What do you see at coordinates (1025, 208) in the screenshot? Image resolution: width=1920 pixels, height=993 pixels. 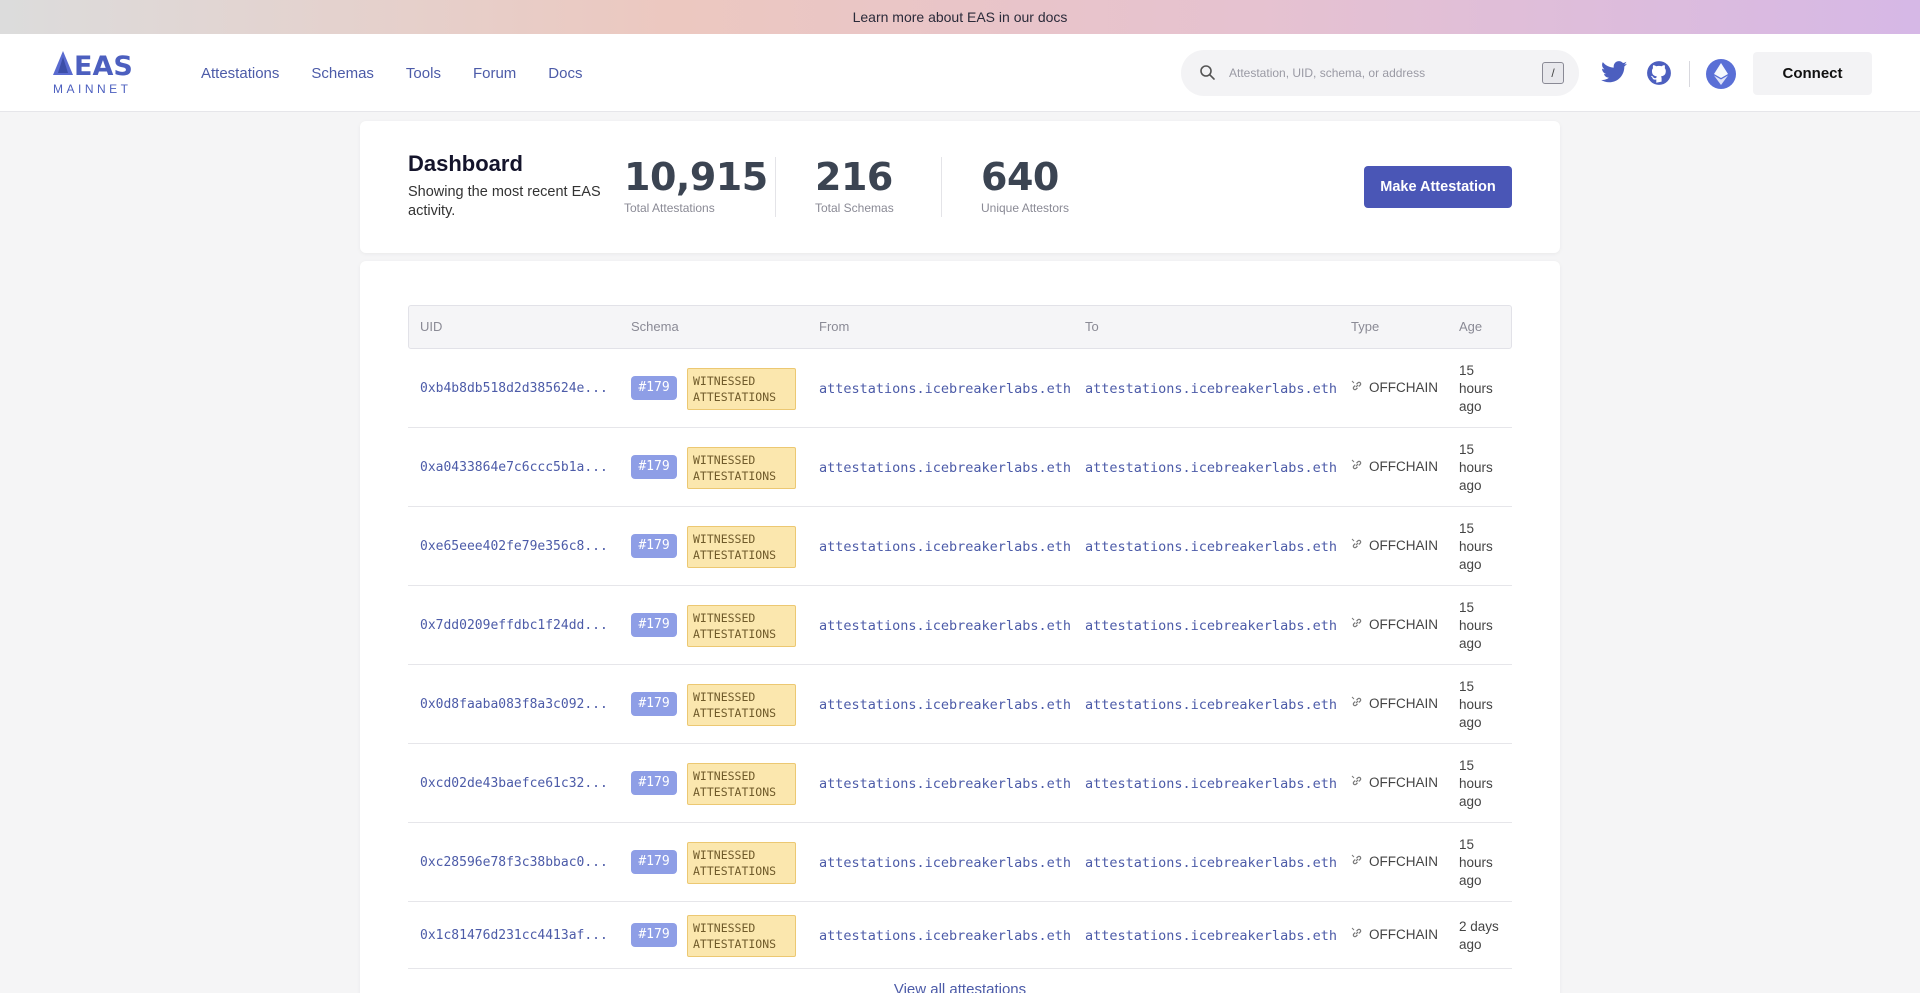 I see `stat-label: Unique Attestors` at bounding box center [1025, 208].